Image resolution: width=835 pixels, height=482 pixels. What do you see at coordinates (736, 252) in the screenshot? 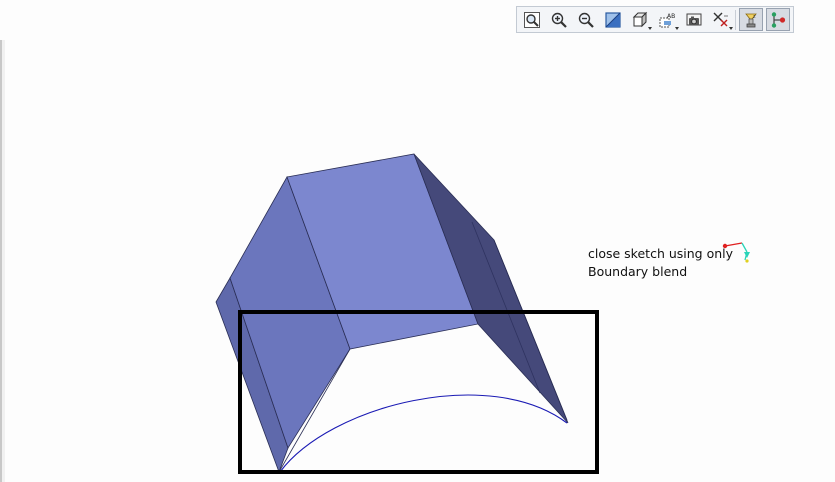
I see `reference-triad-icon` at bounding box center [736, 252].